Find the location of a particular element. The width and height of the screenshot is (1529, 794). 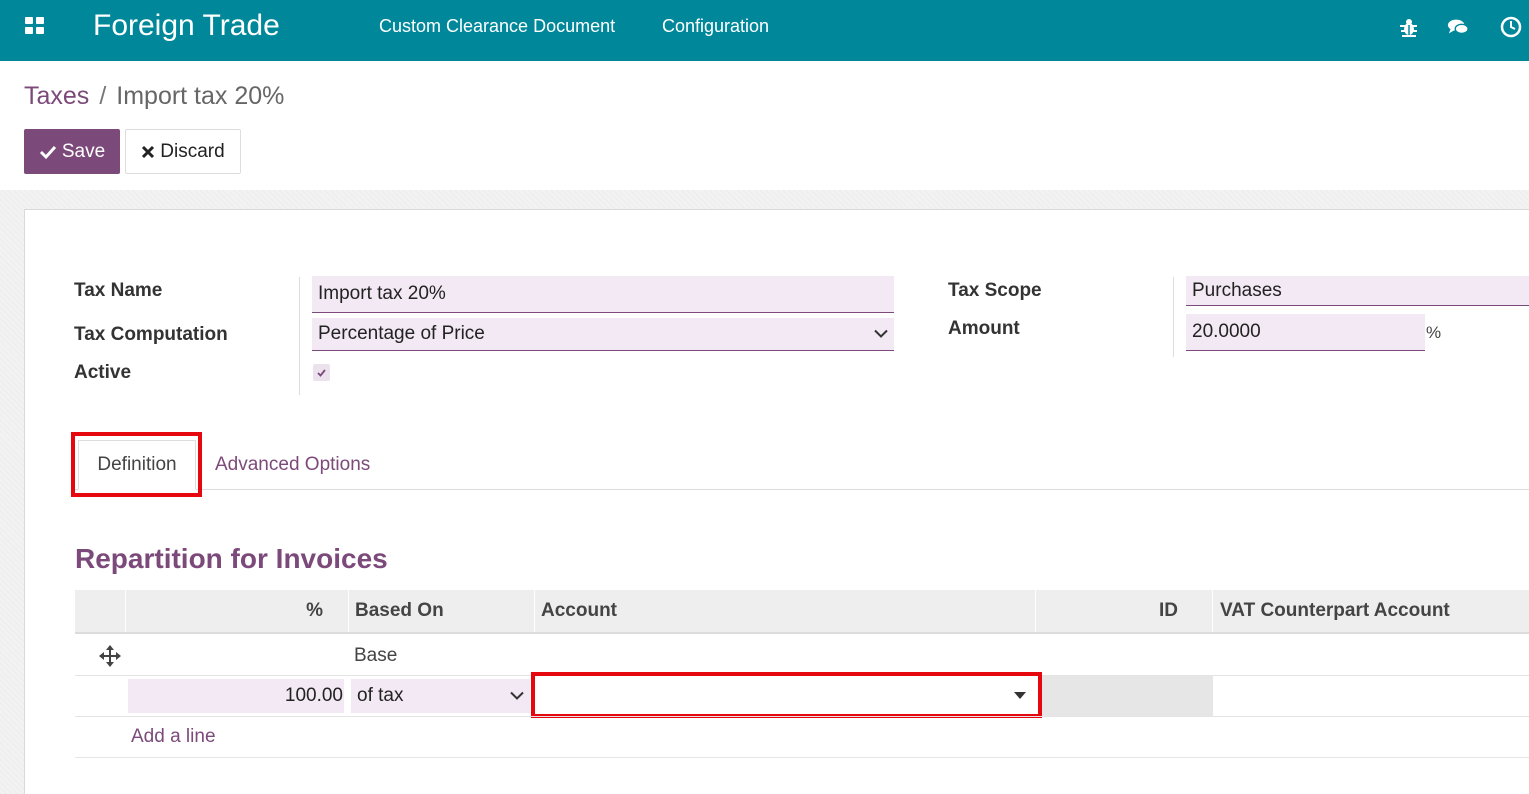

active-checkbox is located at coordinates (321, 372).